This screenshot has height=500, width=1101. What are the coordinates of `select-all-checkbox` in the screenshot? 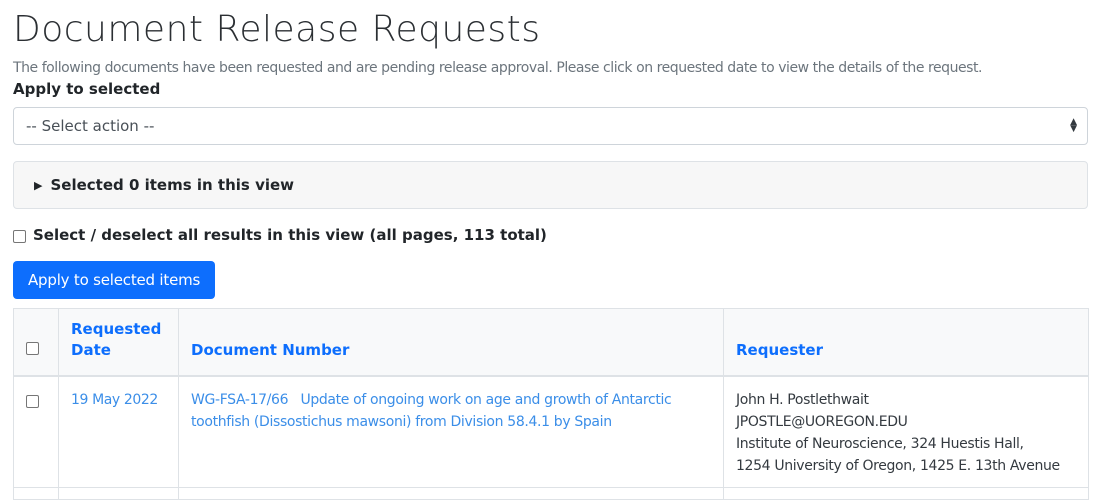 It's located at (19, 236).